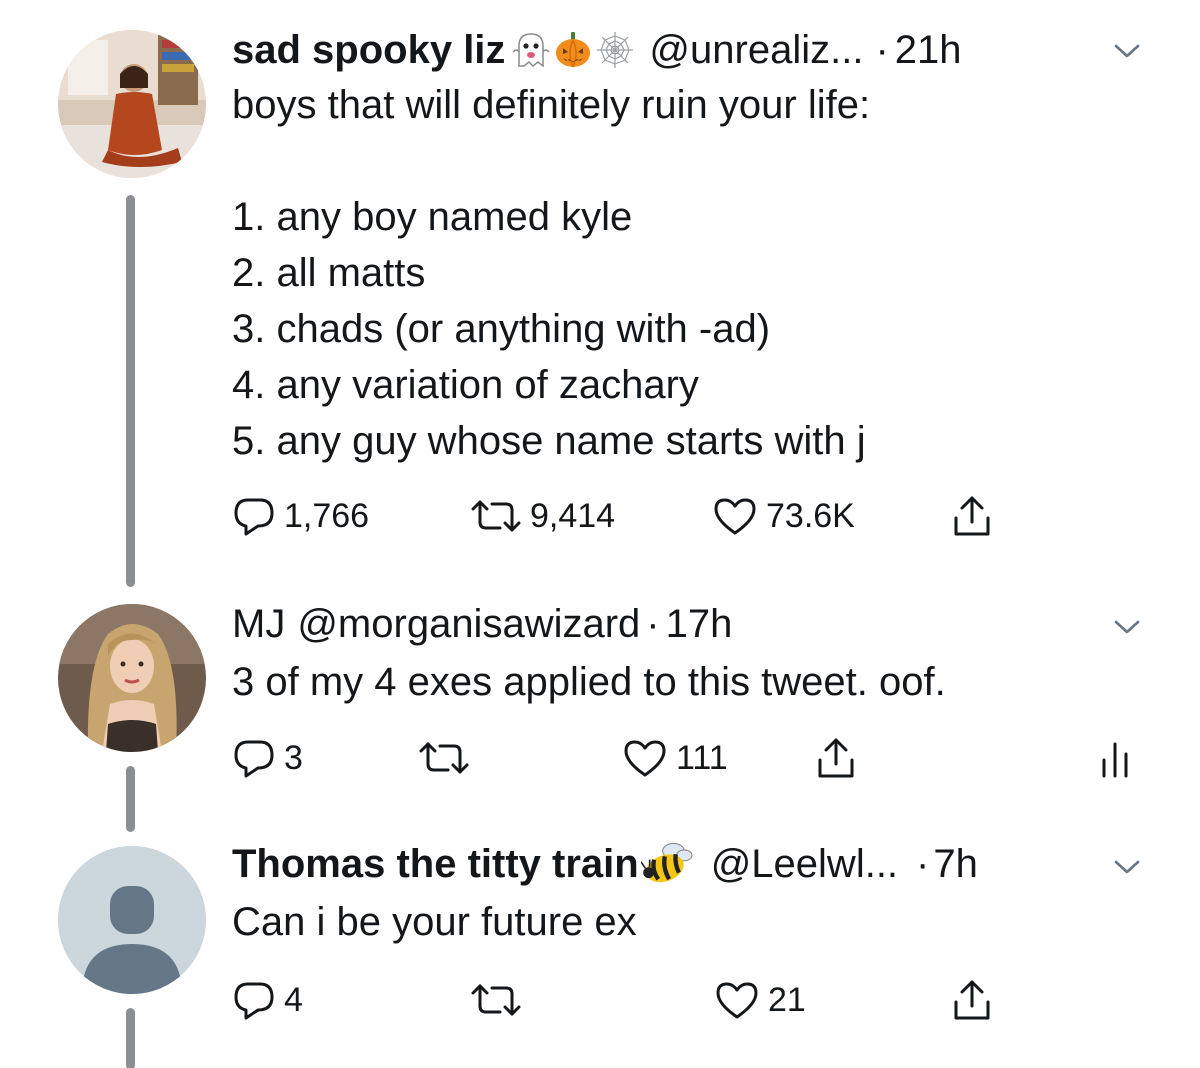  I want to click on reply-button: 3, so click(267, 758).